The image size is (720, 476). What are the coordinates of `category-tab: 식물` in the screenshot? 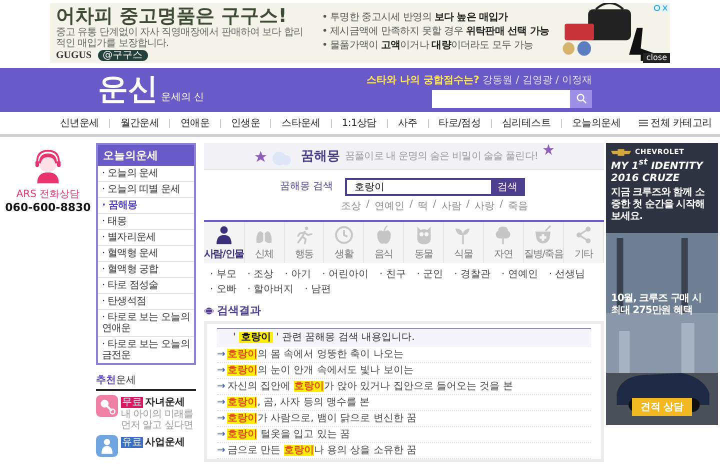 It's located at (464, 242).